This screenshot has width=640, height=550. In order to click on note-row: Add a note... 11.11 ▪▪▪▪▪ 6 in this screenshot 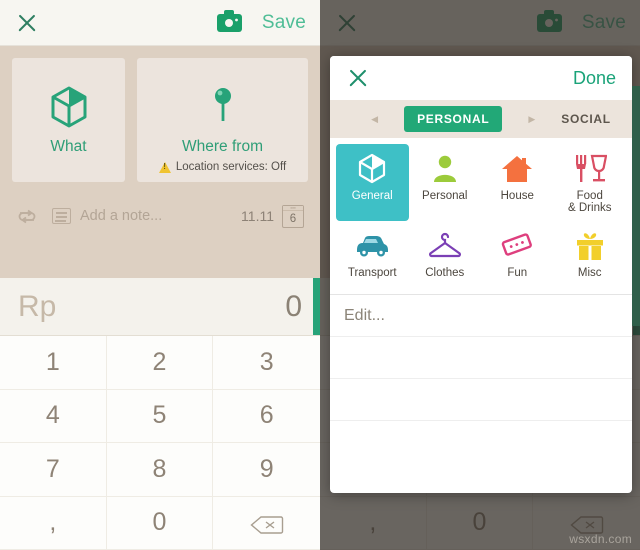, I will do `click(160, 216)`.